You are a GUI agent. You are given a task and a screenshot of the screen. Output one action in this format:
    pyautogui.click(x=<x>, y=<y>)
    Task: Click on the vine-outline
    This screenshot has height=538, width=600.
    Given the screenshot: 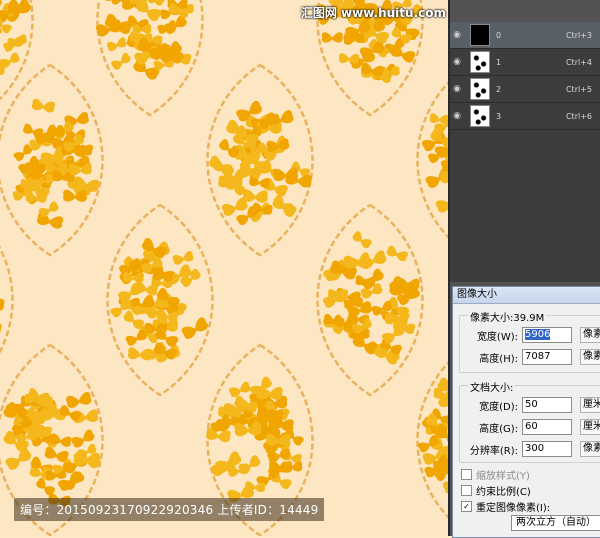 What is the action you would take?
    pyautogui.click(x=260, y=160)
    